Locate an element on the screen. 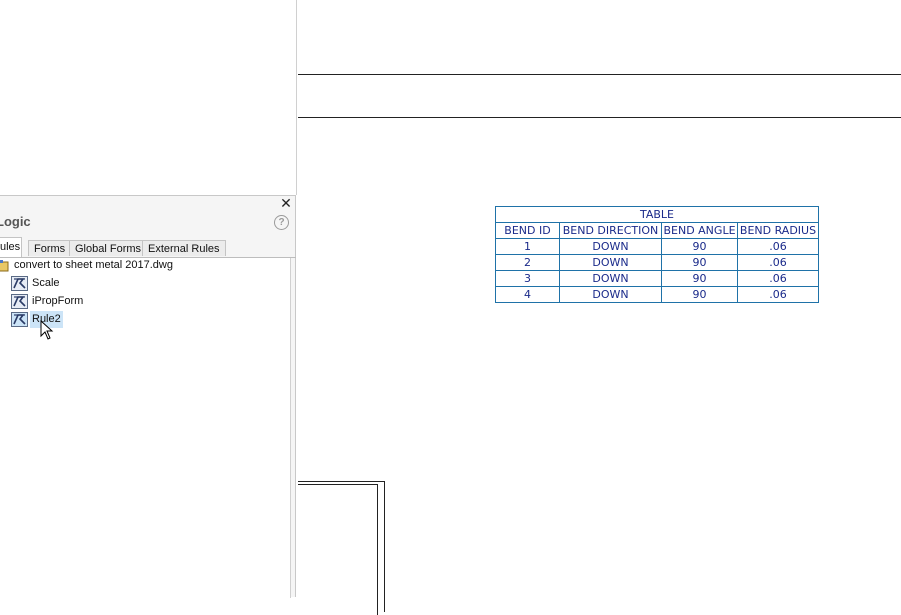 This screenshot has width=901, height=615. table-row: 4 DOWN 90 .06 is located at coordinates (657, 294).